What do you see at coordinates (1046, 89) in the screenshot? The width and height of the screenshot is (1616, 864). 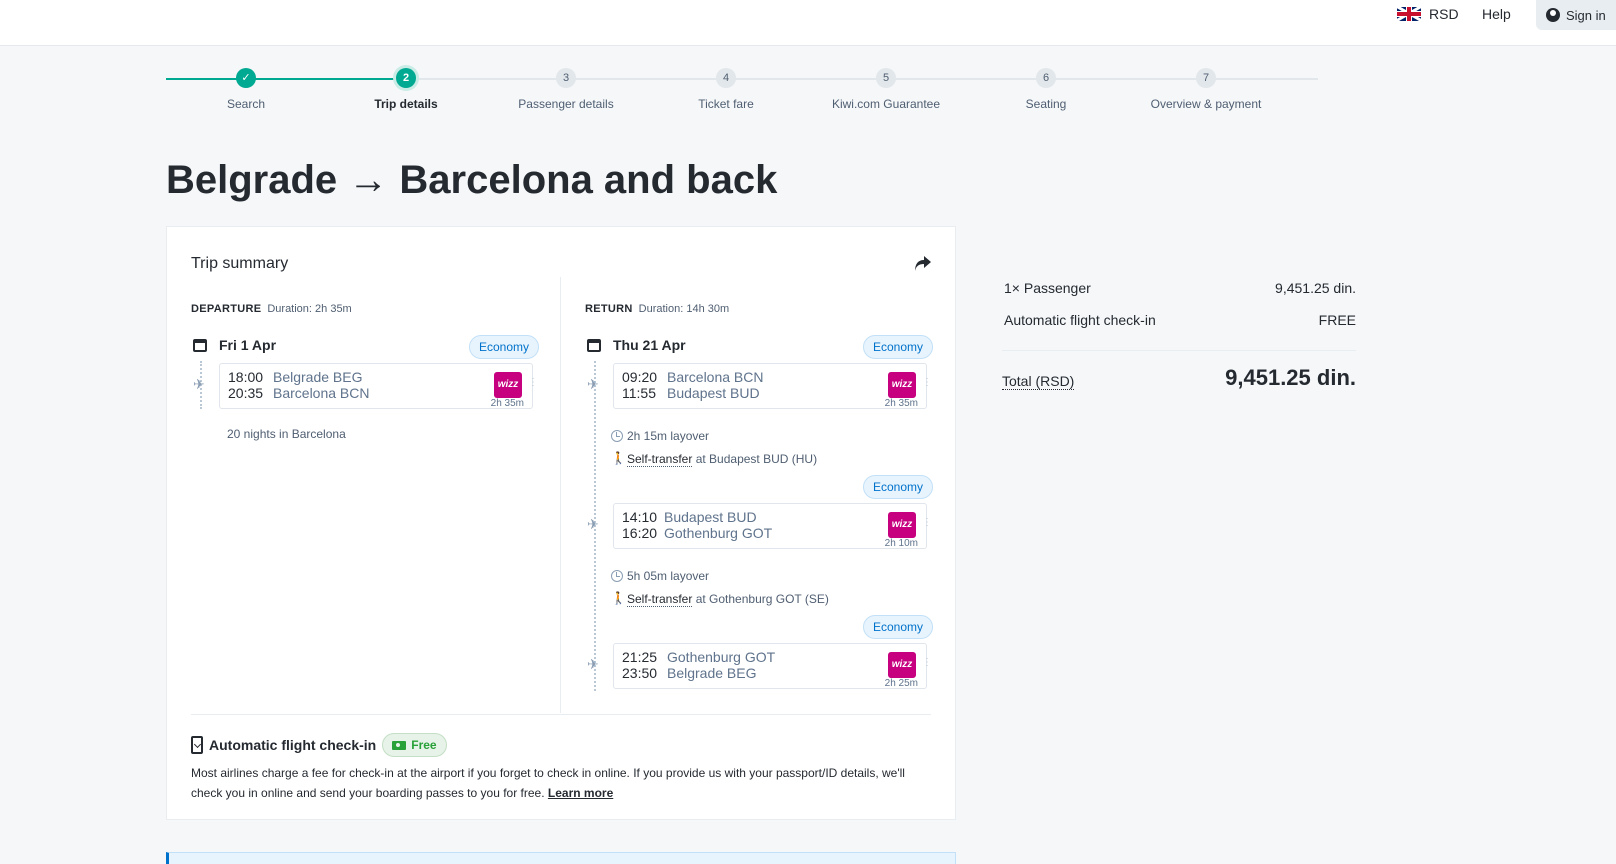 I see `step-seating: 6 Seating` at bounding box center [1046, 89].